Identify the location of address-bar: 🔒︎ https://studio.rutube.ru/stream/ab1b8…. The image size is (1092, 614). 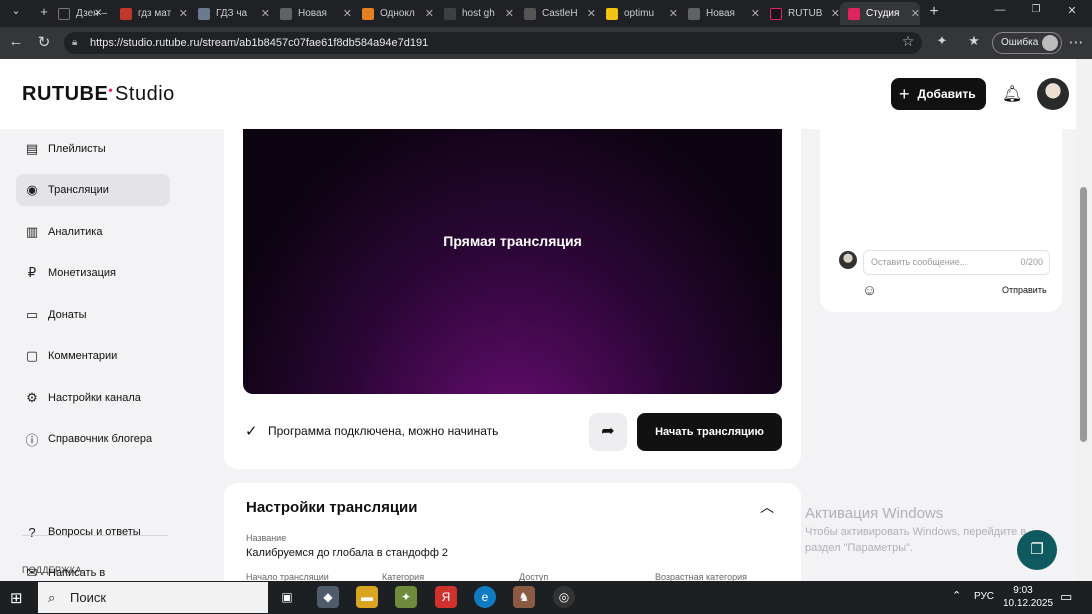
(493, 43).